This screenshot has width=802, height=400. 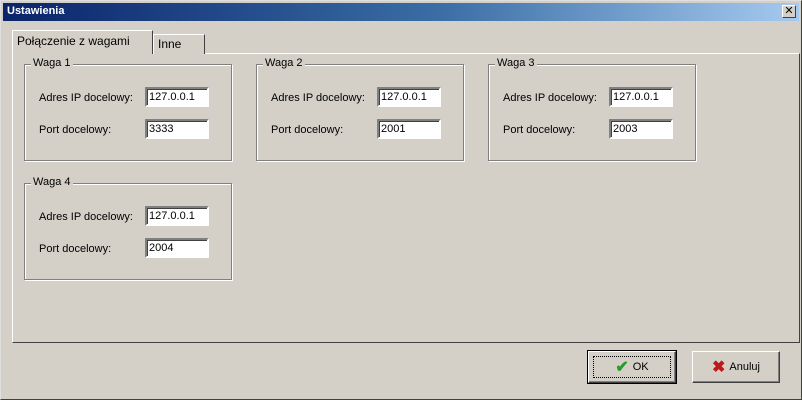 I want to click on close-icon: ✕, so click(x=789, y=11).